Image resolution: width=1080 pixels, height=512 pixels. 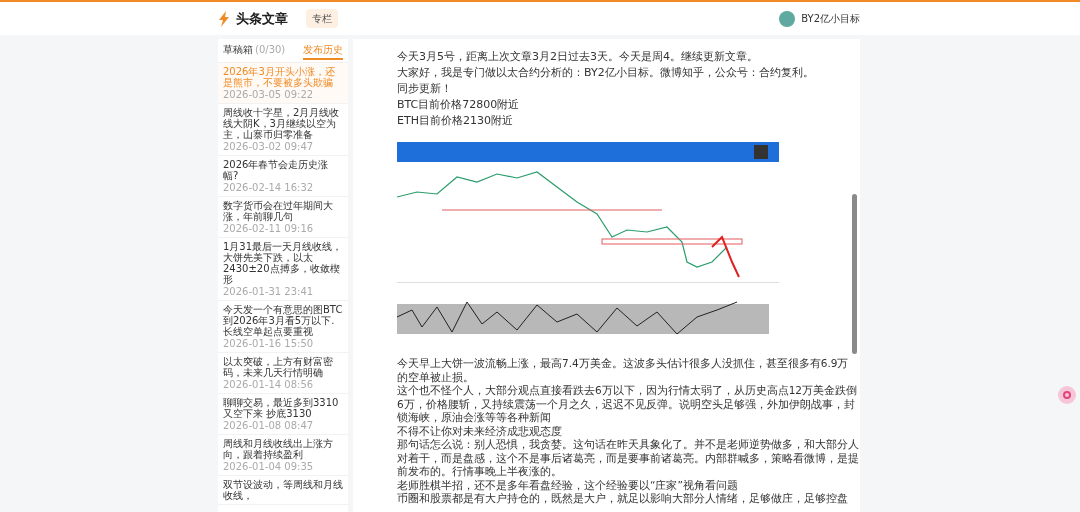 I want to click on article-paragraph: 大家好，我是专门做以太合约分析的：BY2亿小目标。微博知乎，公众号：合约复利。同步更新！, so click(x=606, y=81).